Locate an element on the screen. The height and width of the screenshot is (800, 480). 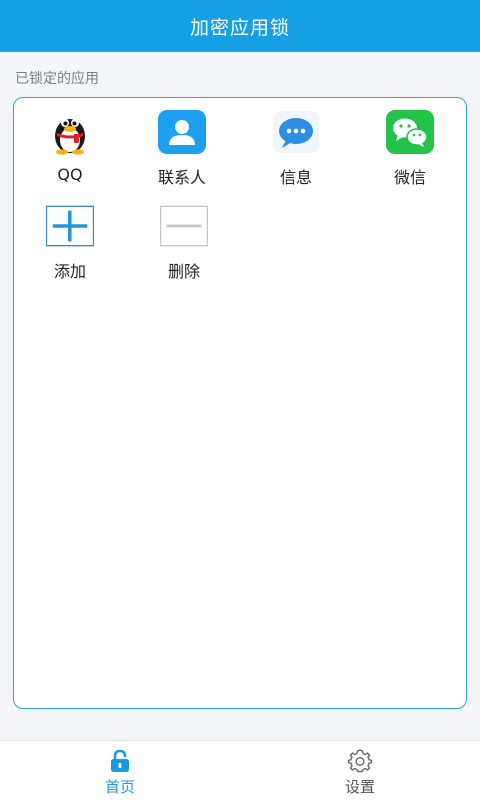
minus-icon is located at coordinates (184, 225).